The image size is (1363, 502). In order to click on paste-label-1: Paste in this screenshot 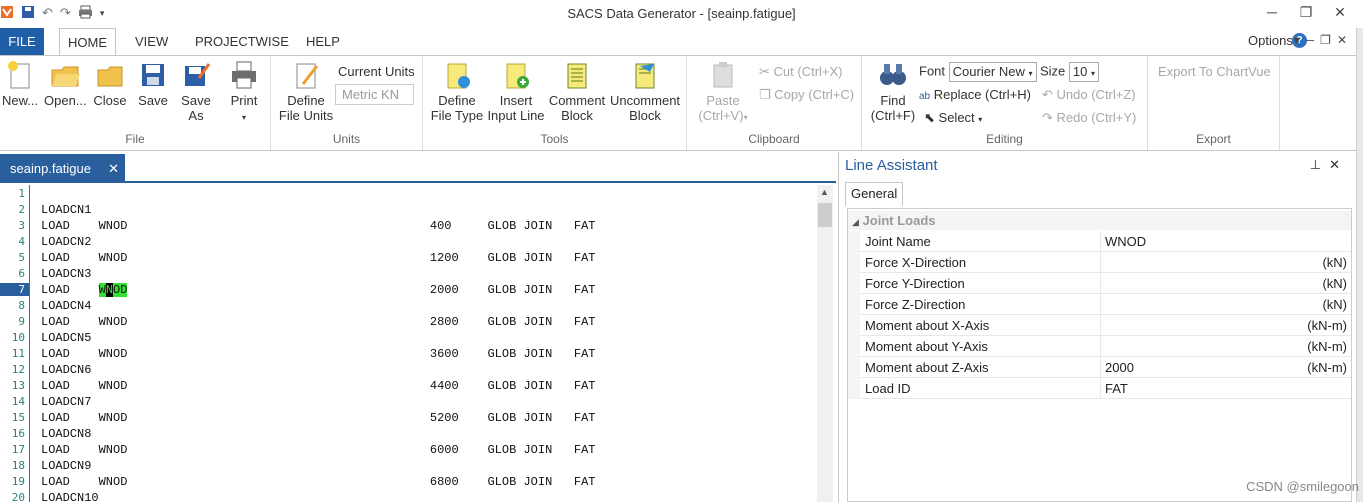, I will do `click(723, 100)`.